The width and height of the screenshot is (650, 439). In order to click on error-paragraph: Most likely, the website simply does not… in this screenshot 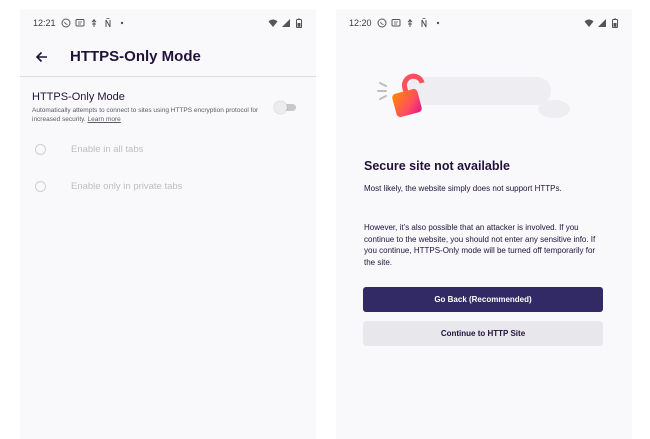, I will do `click(463, 188)`.